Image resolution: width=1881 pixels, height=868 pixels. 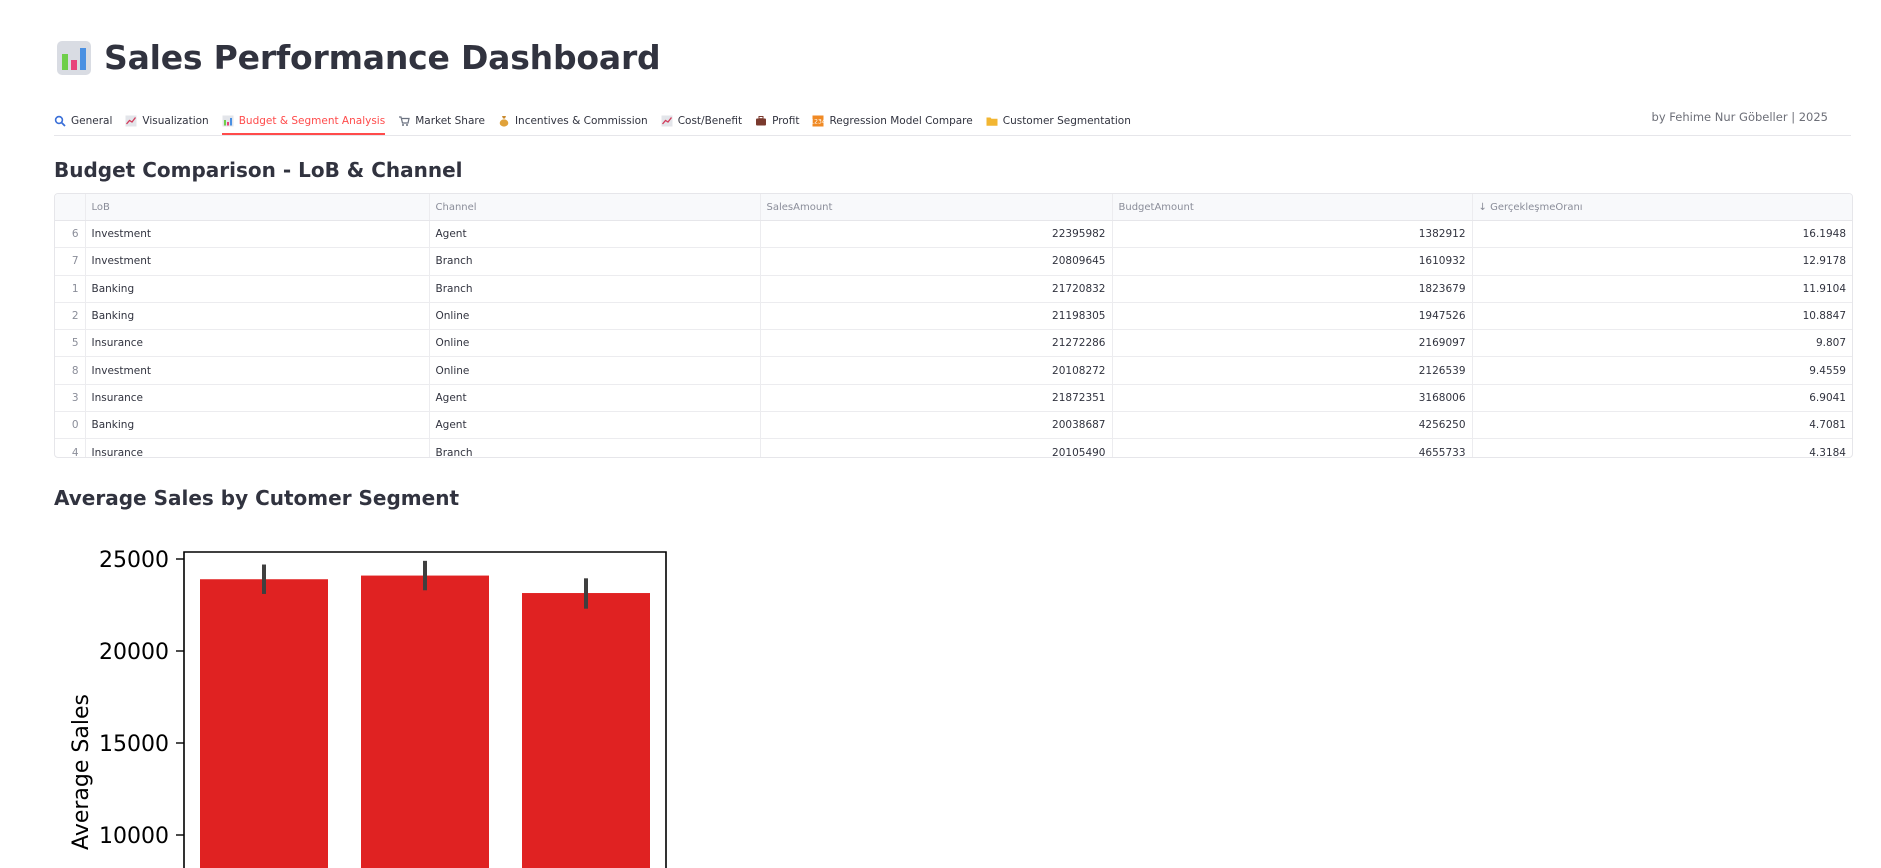 What do you see at coordinates (1292, 447) in the screenshot?
I see `cell-budget: 4655733` at bounding box center [1292, 447].